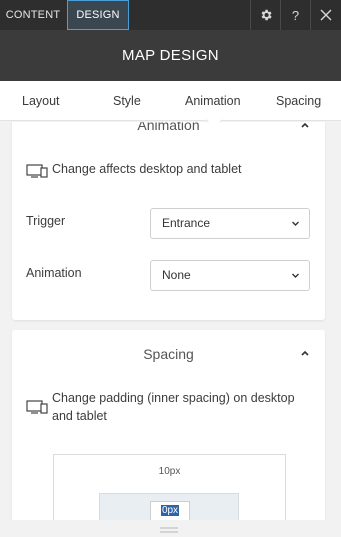 This screenshot has width=341, height=537. I want to click on close-button, so click(325, 15).